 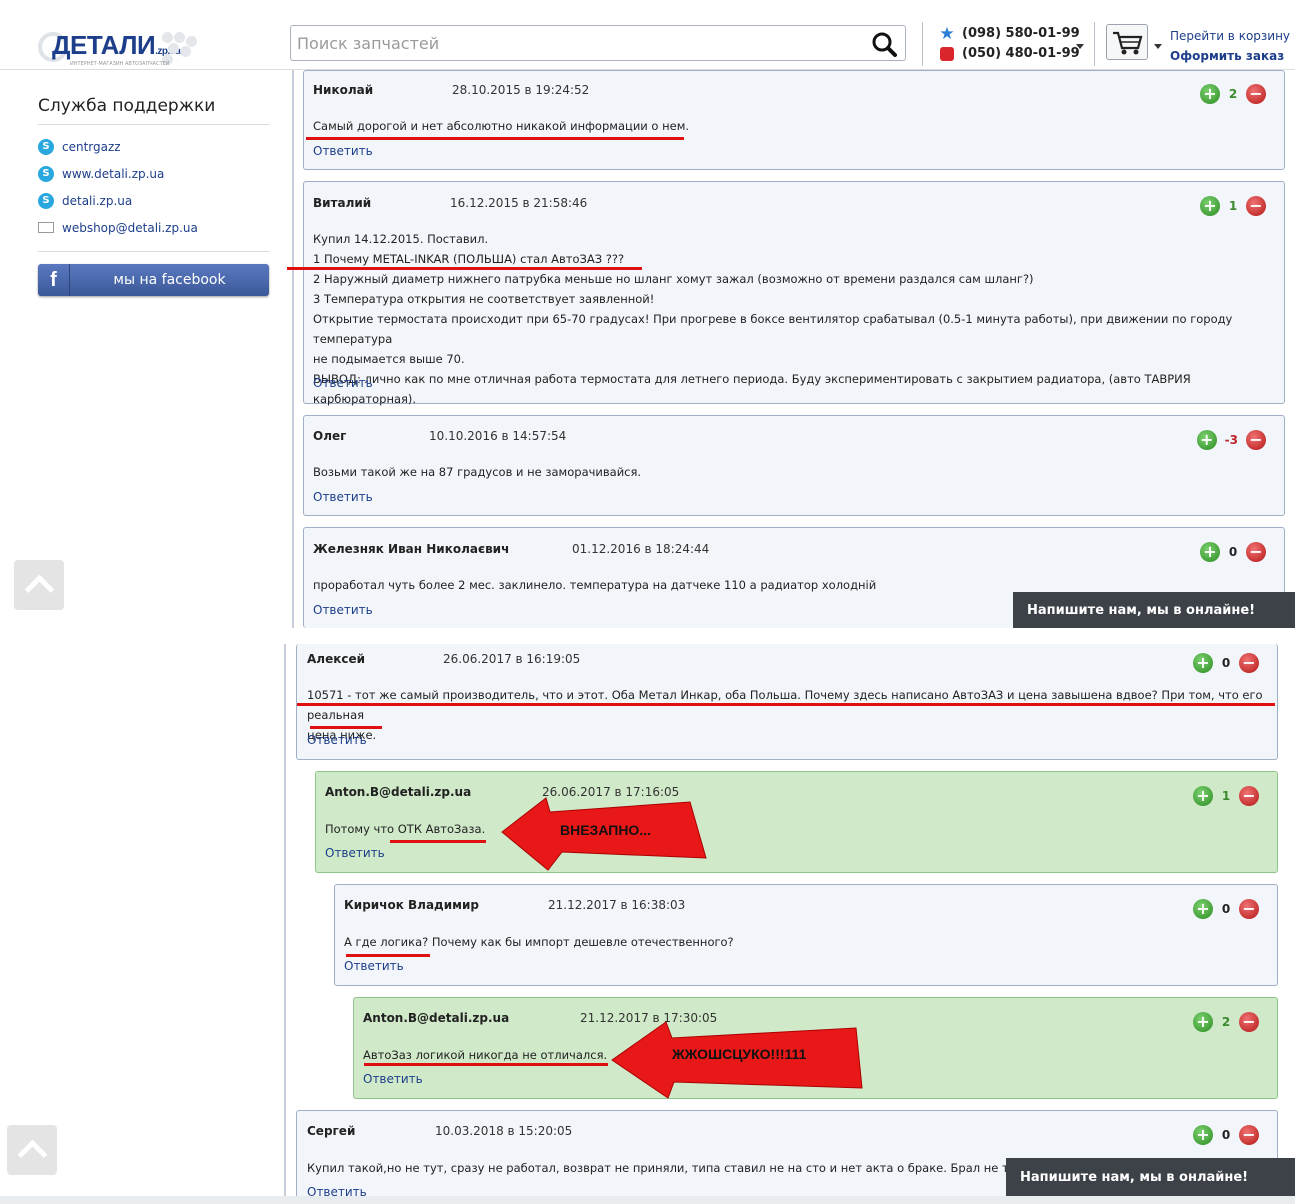 I want to click on comment-date: 10.10.2016 в 14:57:54, so click(x=498, y=436).